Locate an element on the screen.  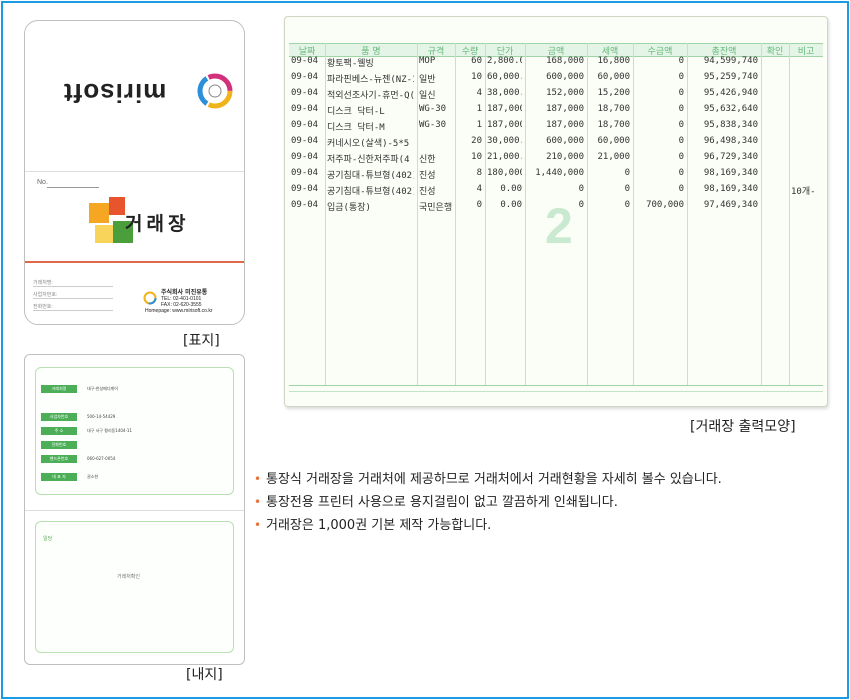
ledger-bottom-line is located at coordinates (556, 385).